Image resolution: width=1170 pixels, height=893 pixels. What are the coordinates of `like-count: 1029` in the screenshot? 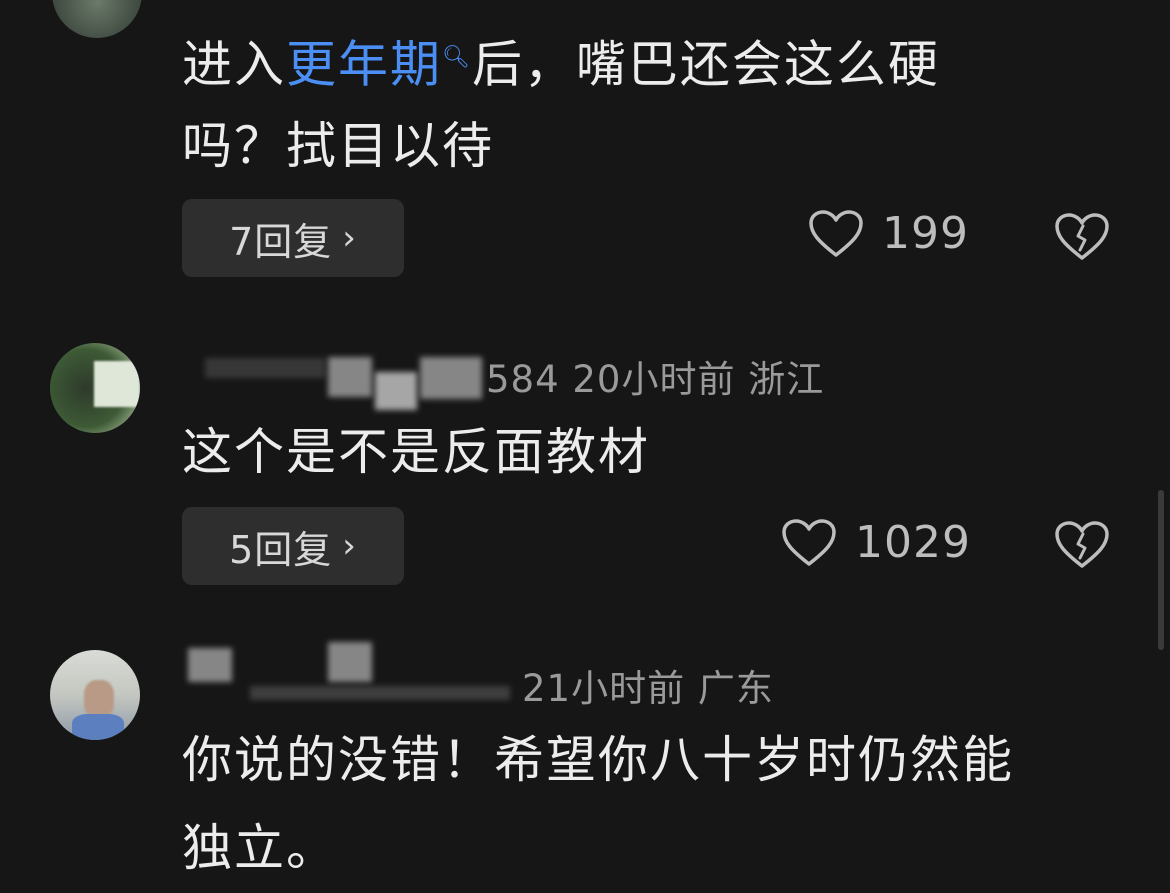 It's located at (913, 542).